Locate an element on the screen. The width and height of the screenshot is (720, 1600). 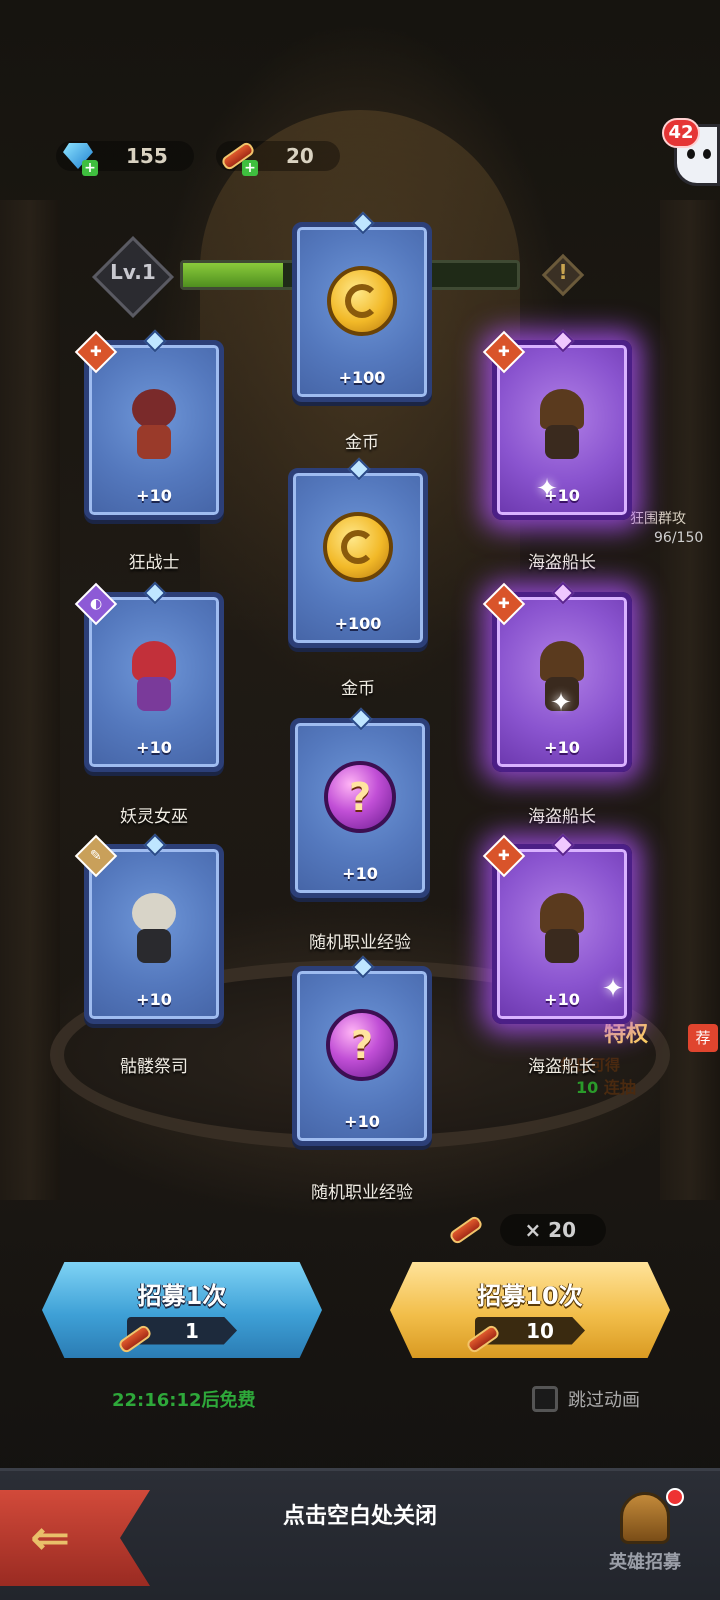
level-label: Lv.1 is located at coordinates (133, 272).